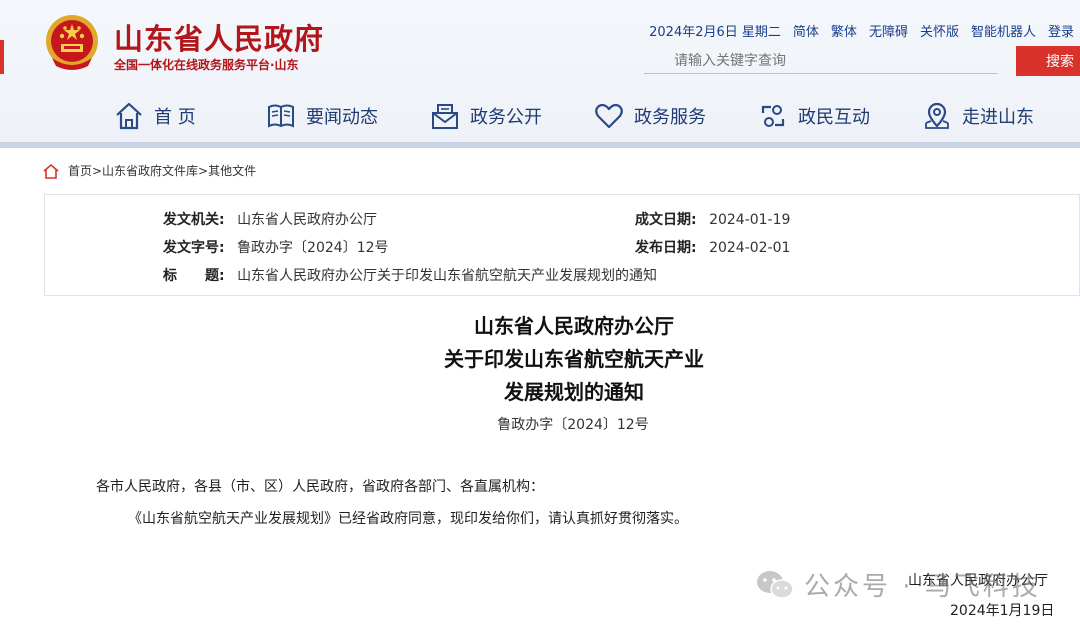  Describe the element at coordinates (445, 116) in the screenshot. I see `mail-tray-icon` at that location.